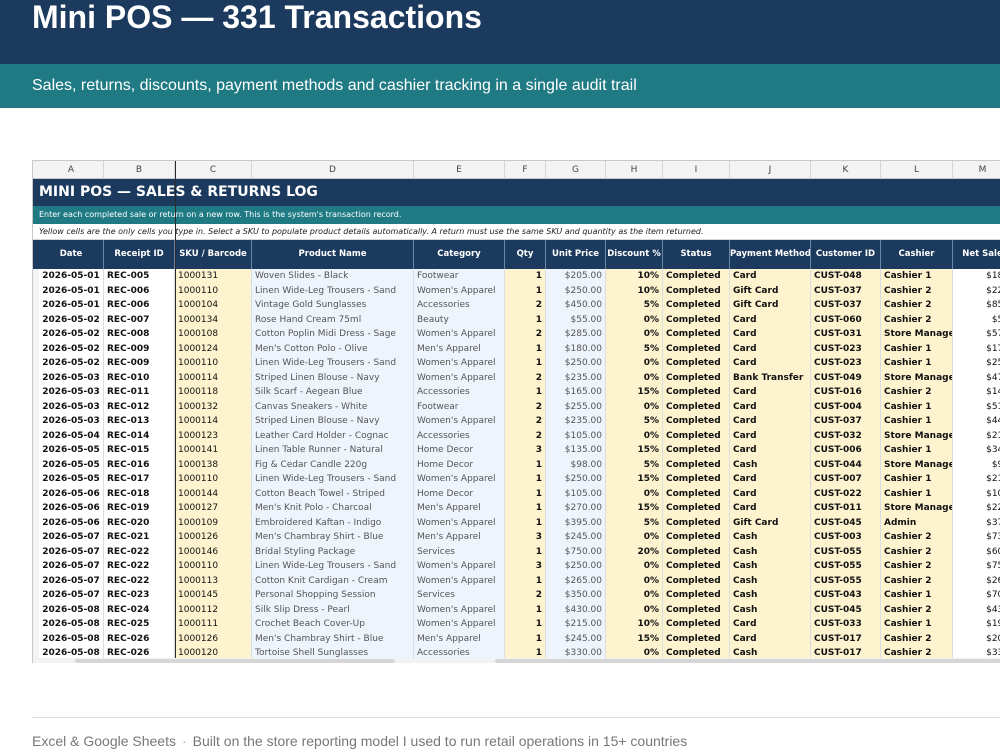 The image size is (1000, 750). I want to click on table-cell: $180.00, so click(576, 348).